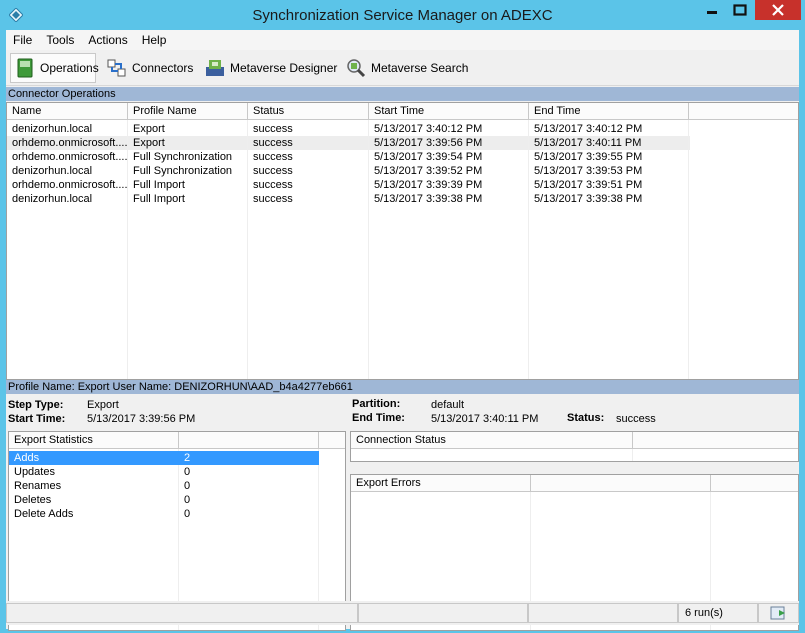 Image resolution: width=805 pixels, height=633 pixels. Describe the element at coordinates (163, 68) in the screenshot. I see `connectors-label: Connectors` at that location.